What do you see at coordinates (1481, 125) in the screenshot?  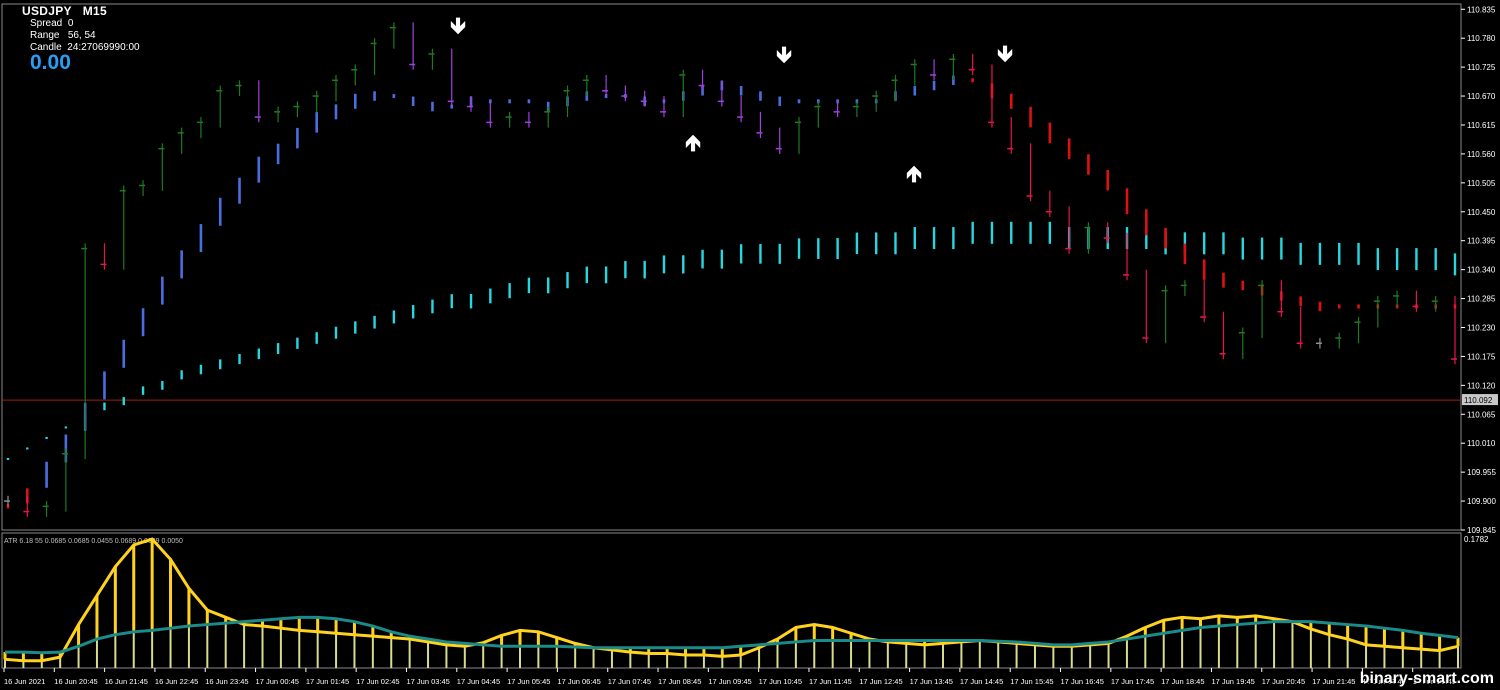 I see `y-axis-label: 110.615` at bounding box center [1481, 125].